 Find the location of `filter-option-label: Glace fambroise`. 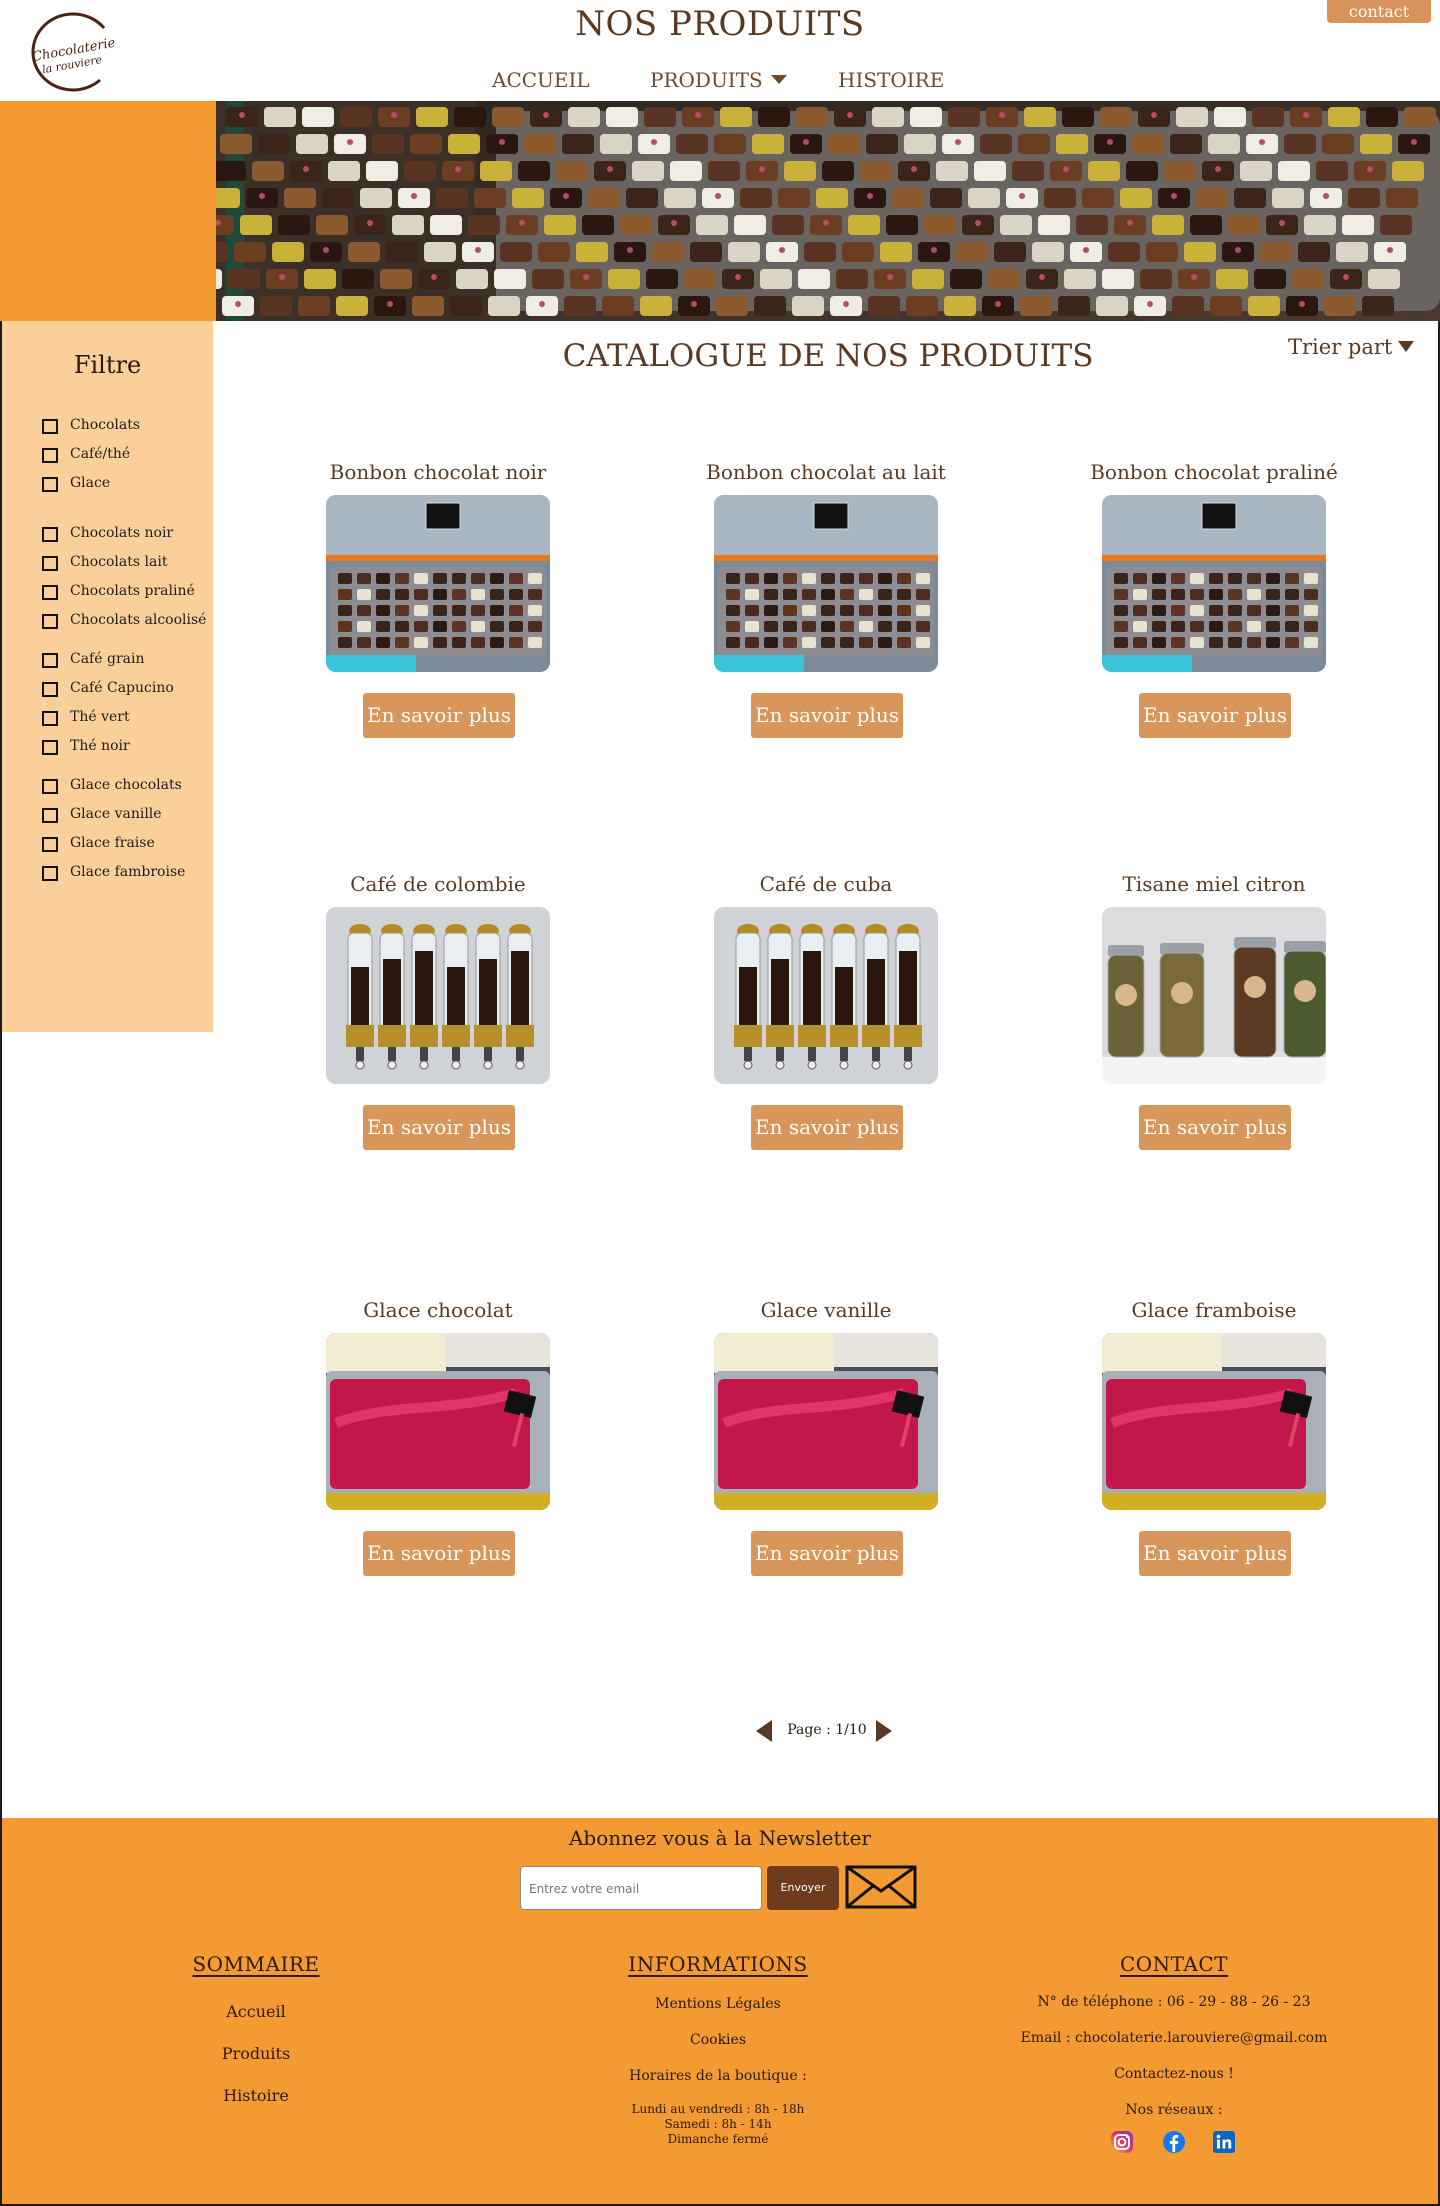

filter-option-label: Glace fambroise is located at coordinates (128, 872).